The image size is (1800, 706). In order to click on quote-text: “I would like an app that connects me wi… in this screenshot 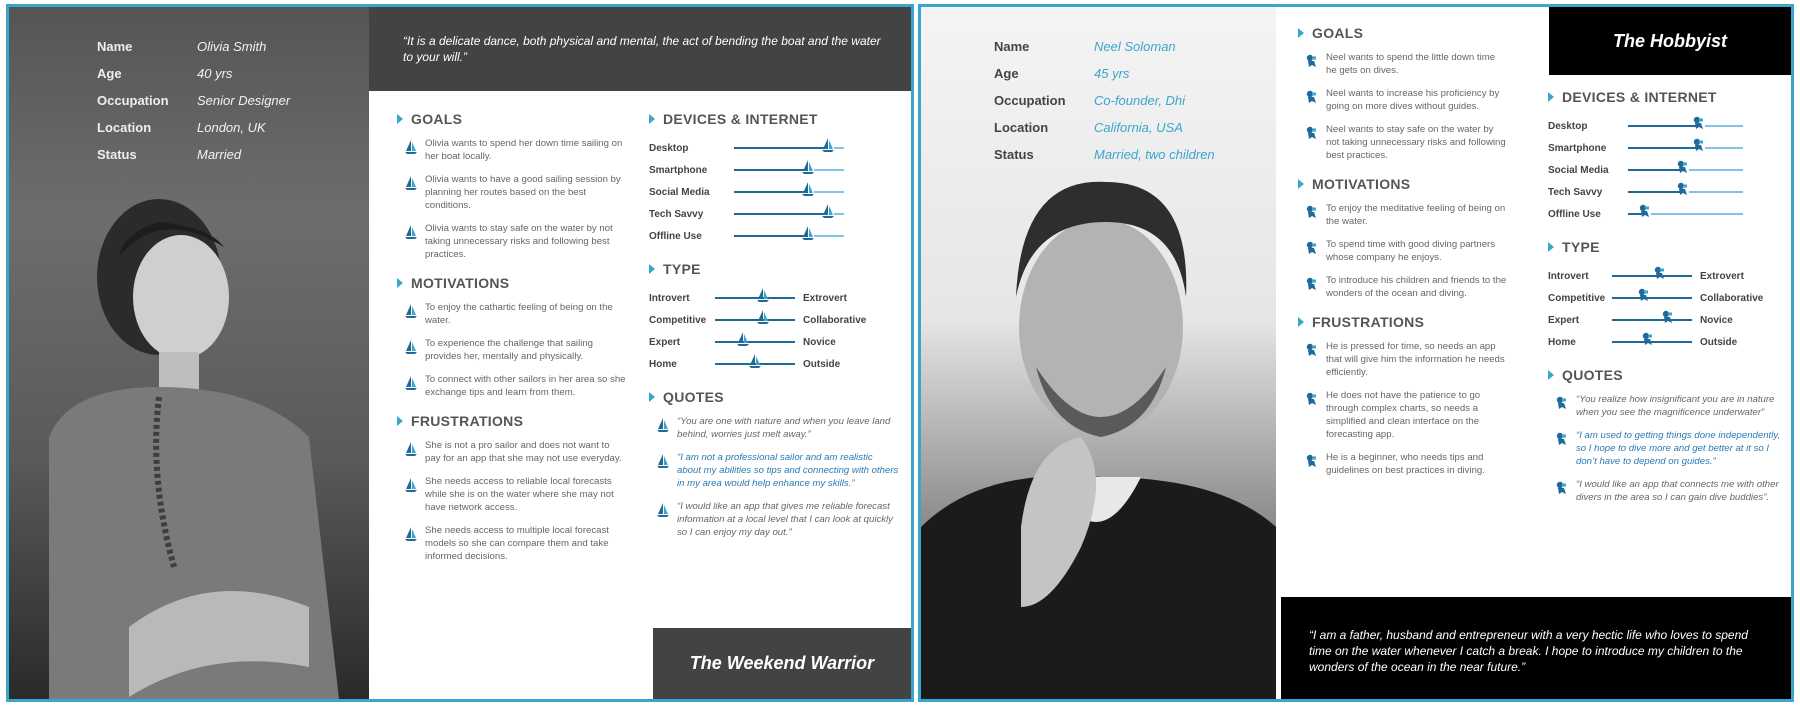, I will do `click(1677, 491)`.